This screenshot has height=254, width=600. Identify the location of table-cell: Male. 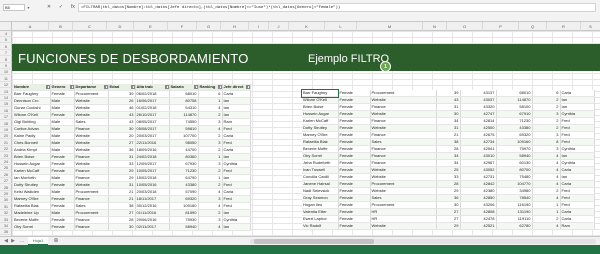
(62, 136).